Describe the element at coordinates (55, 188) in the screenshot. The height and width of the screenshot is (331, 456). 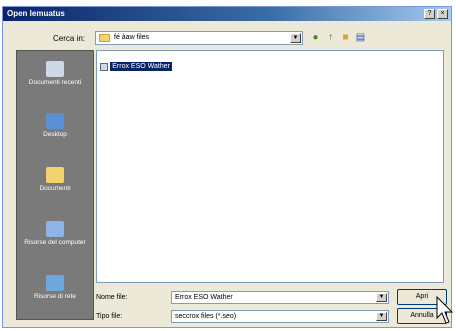
I see `place-label: Documenti` at that location.